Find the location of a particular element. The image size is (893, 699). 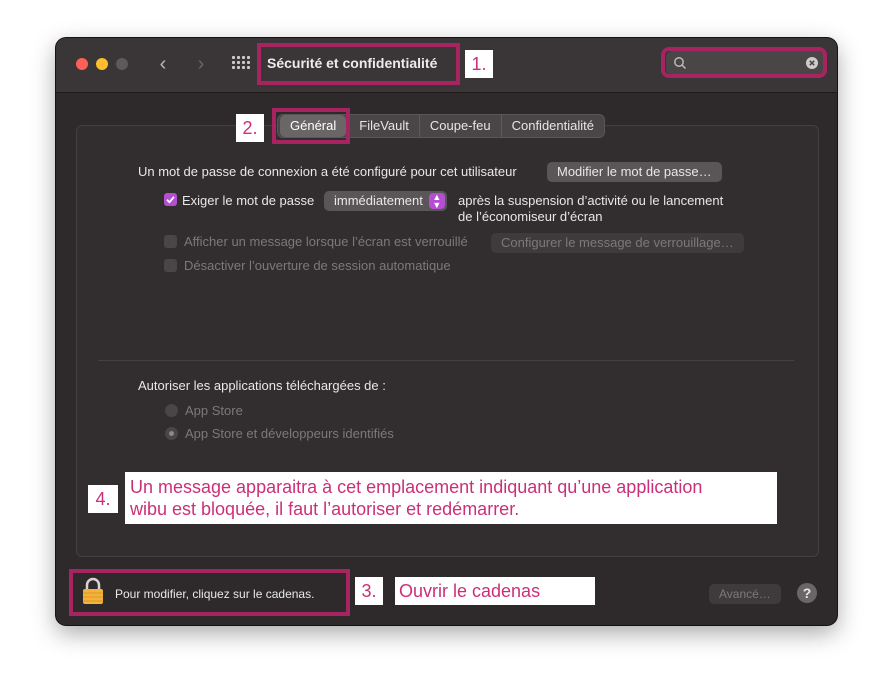

tab-privacy: Confidentialité is located at coordinates (552, 126).